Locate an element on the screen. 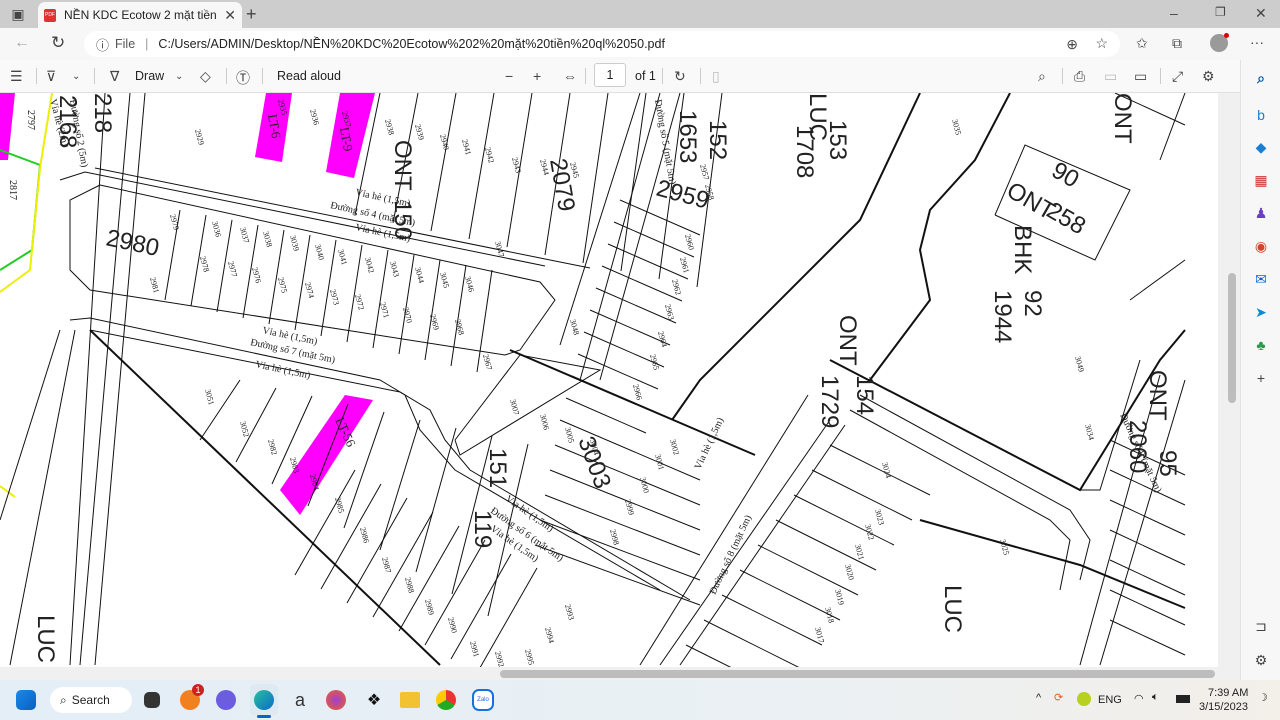  page-number-input: 1 is located at coordinates (610, 75).